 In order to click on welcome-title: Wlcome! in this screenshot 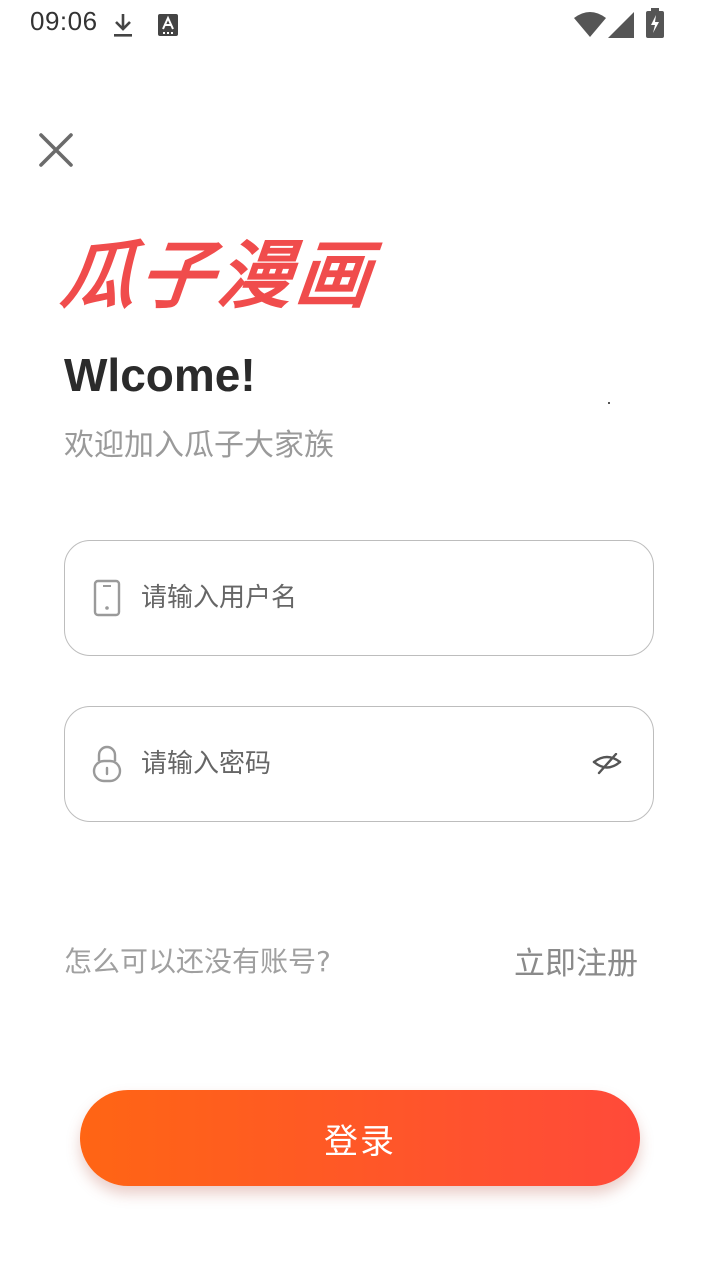, I will do `click(160, 375)`.